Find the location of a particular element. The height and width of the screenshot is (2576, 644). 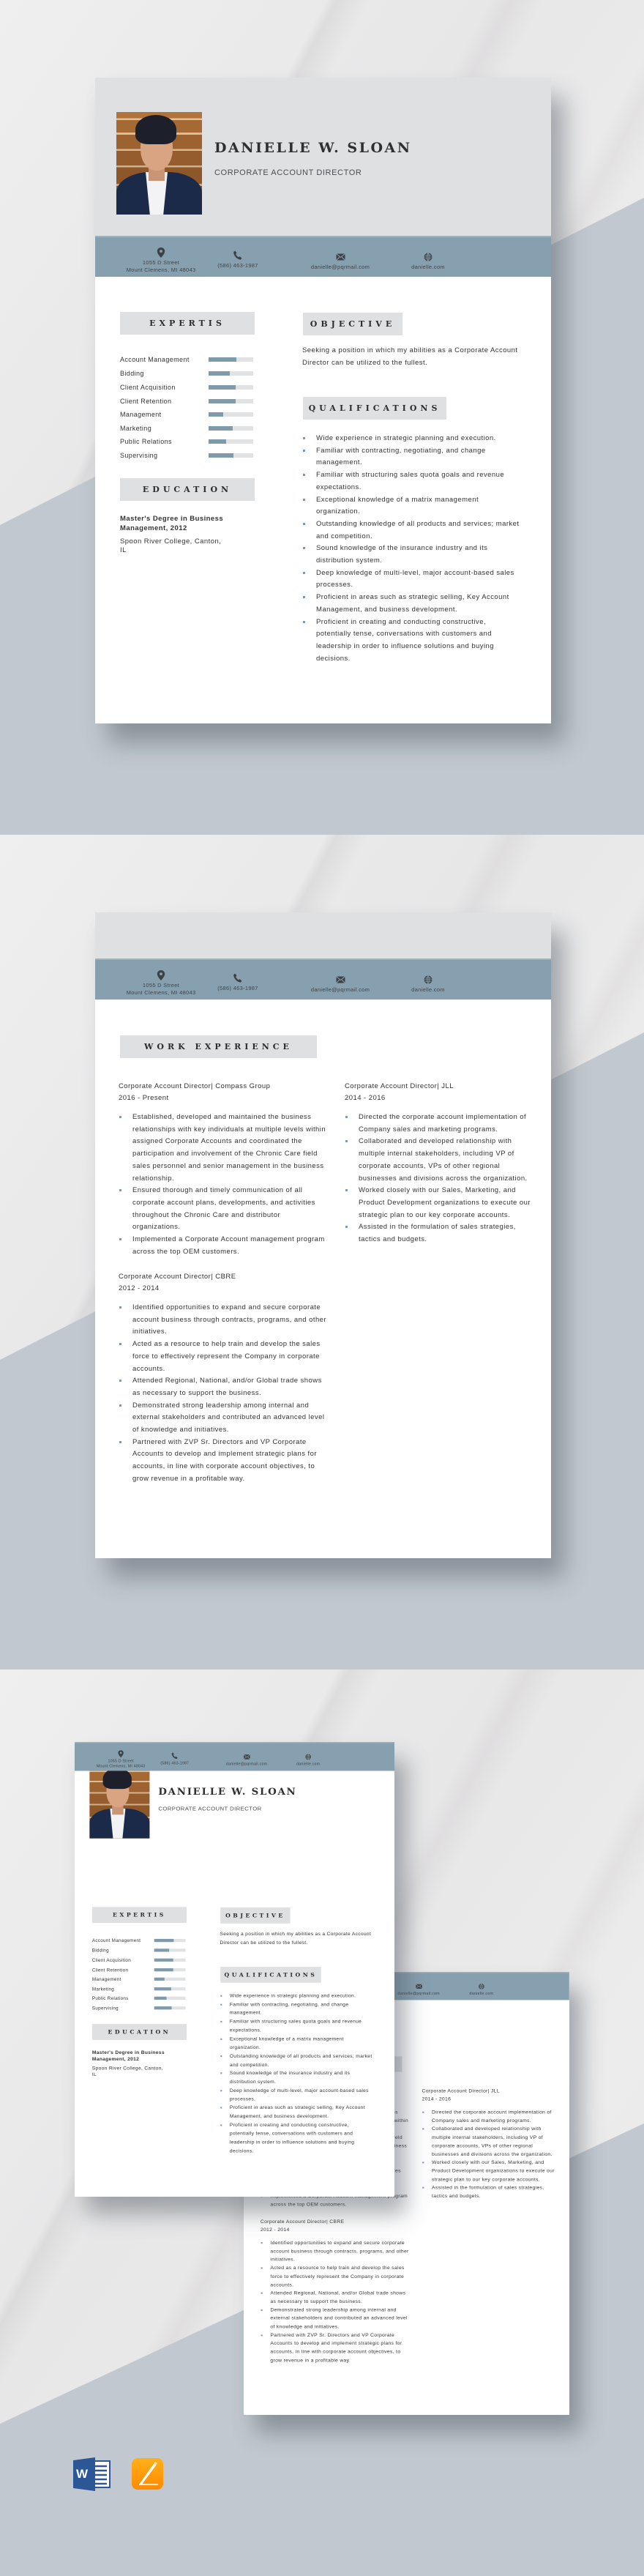

email-address: danielle@pqrmail.com is located at coordinates (418, 1993).